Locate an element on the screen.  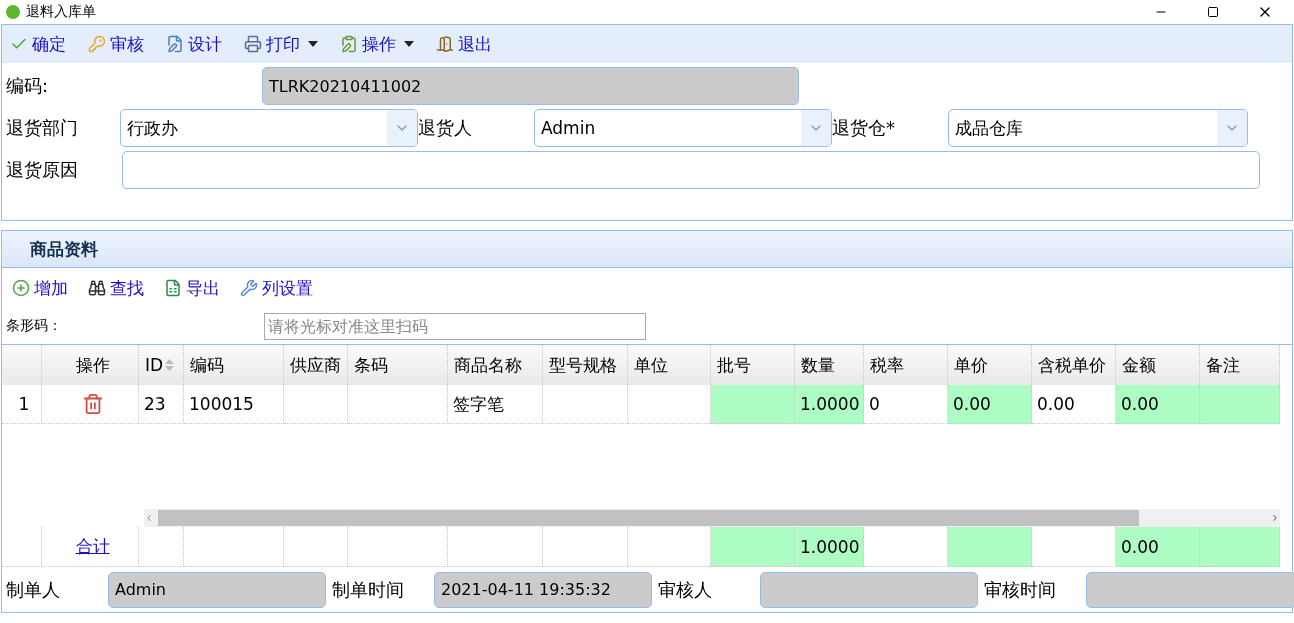
window-title: 退料入库单 is located at coordinates (61, 12).